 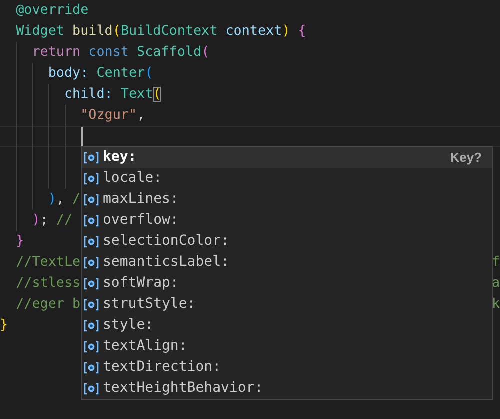 What do you see at coordinates (48, 263) in the screenshot?
I see `code-line: //TextLe` at bounding box center [48, 263].